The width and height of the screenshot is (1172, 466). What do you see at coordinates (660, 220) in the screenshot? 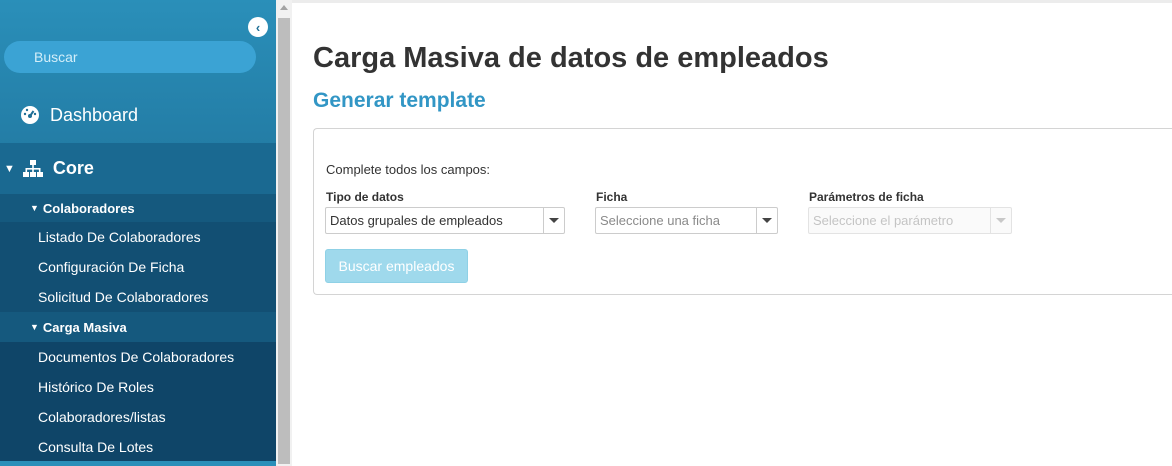
I see `ficha-placeholder: Seleccione una ficha` at bounding box center [660, 220].